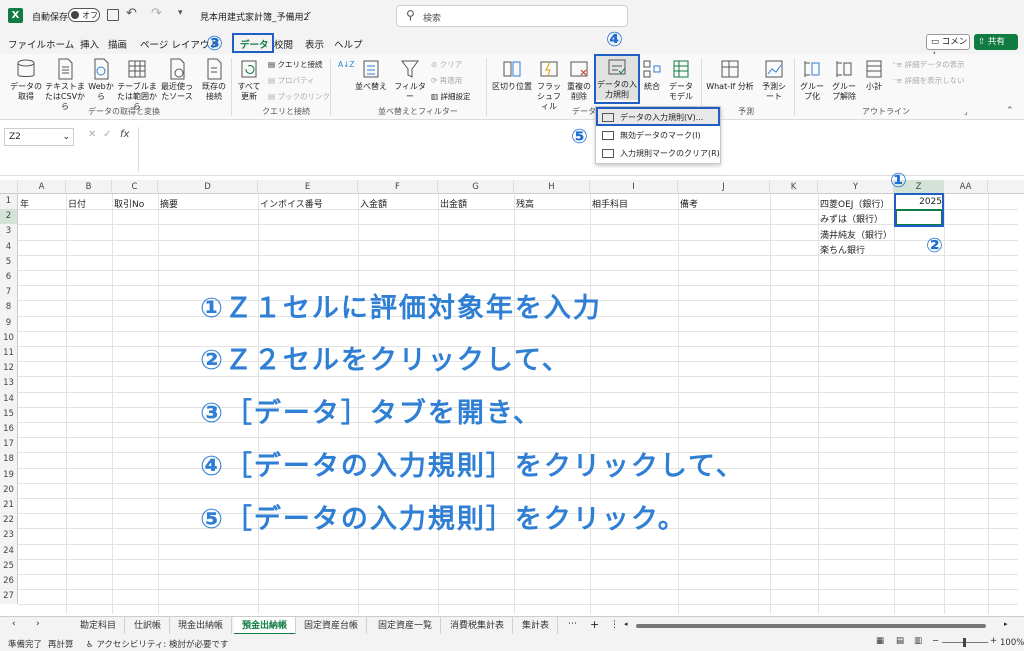 The width and height of the screenshot is (1024, 651). I want to click on status-recalc: 再計算, so click(61, 644).